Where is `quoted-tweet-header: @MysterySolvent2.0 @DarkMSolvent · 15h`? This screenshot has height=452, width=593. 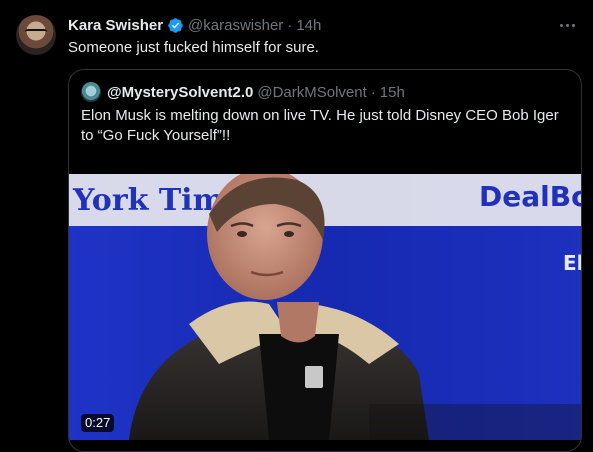 quoted-tweet-header: @MysterySolvent2.0 @DarkMSolvent · 15h is located at coordinates (243, 92).